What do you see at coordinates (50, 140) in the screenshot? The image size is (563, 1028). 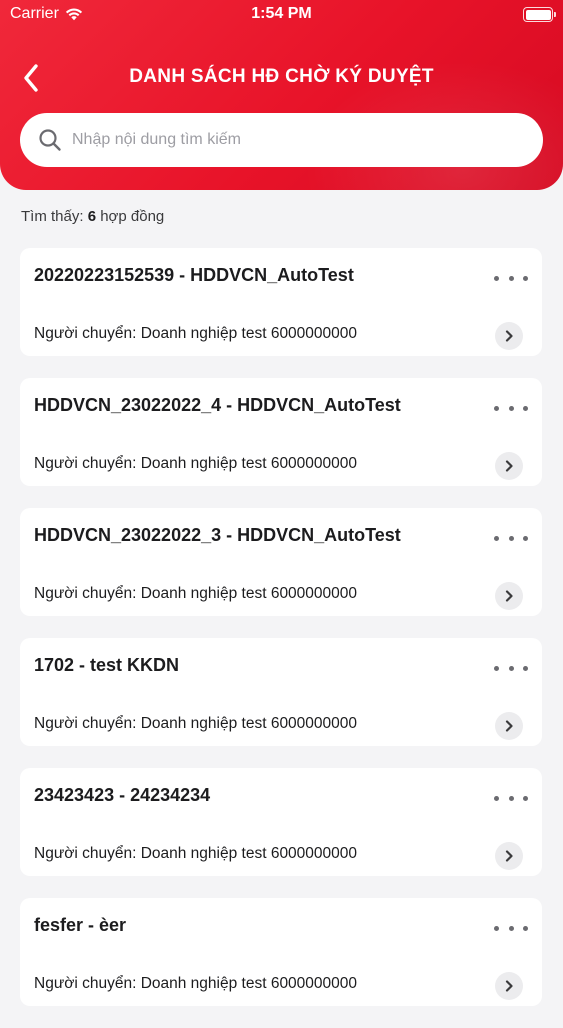 I see `search-icon` at bounding box center [50, 140].